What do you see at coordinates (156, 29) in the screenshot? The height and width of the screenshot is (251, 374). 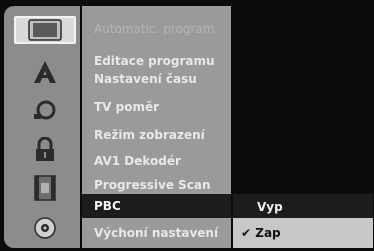 I see `menu-item-auto-program: Automatic. program.` at bounding box center [156, 29].